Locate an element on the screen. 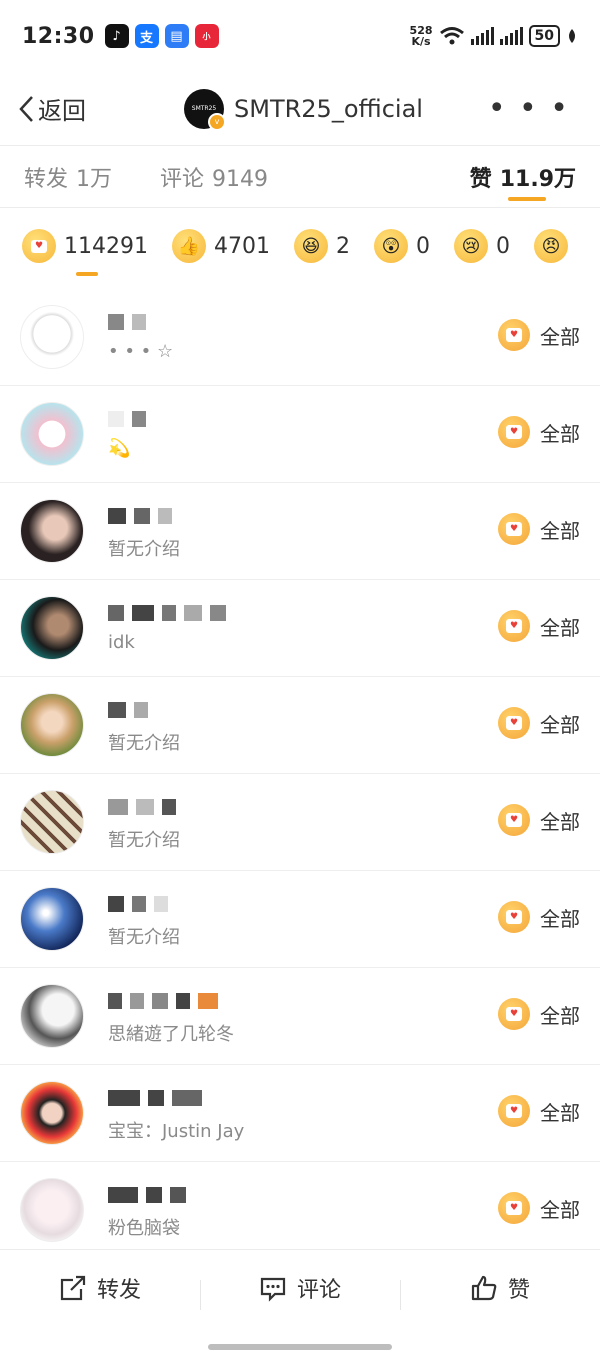 Image resolution: width=600 pixels, height=1362 pixels. verified-badge-icon: v is located at coordinates (217, 121).